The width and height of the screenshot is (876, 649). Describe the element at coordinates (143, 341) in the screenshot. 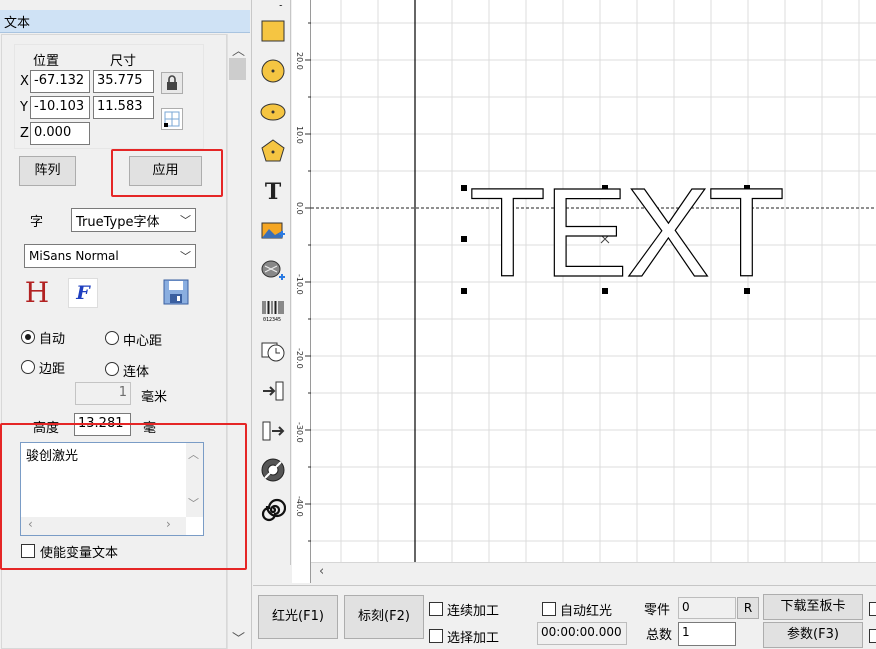

I see `radio-center-label: 中心距` at that location.